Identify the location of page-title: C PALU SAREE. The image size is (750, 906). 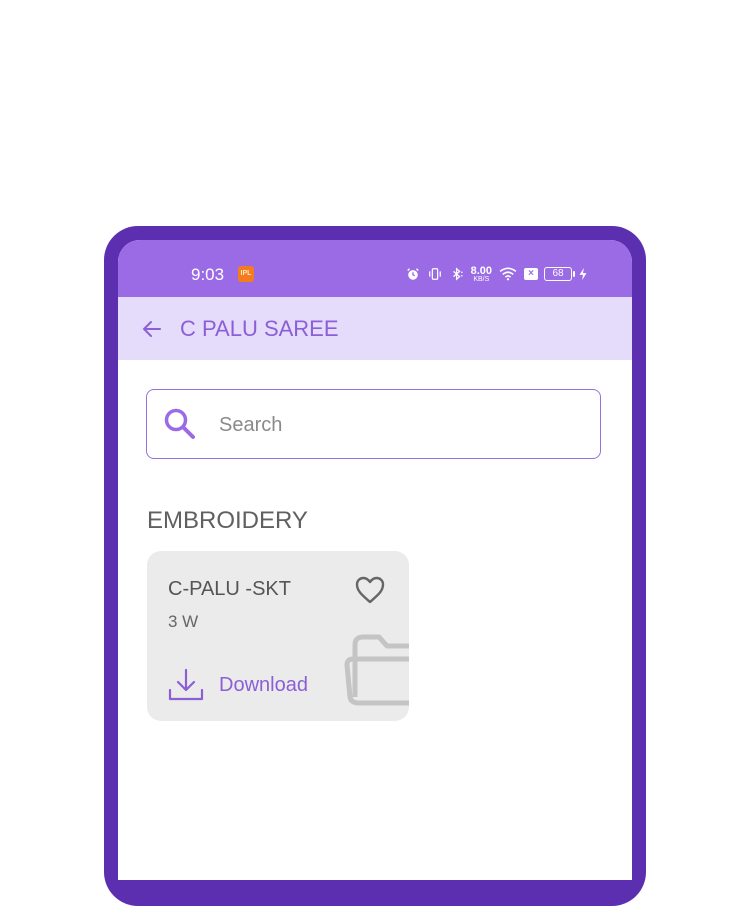
(259, 328).